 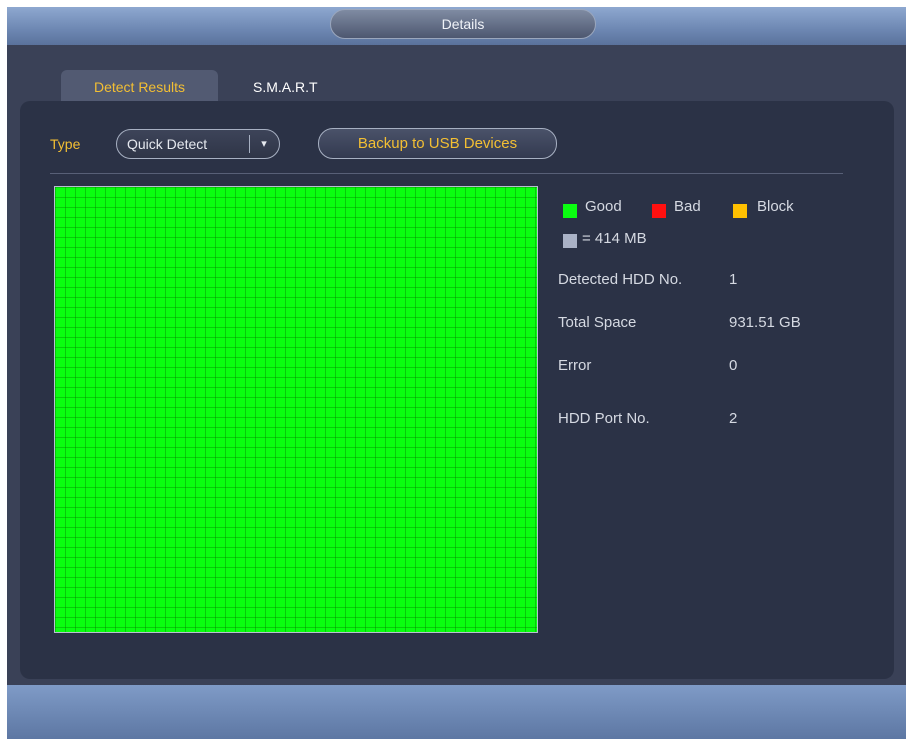 What do you see at coordinates (456, 712) in the screenshot?
I see `footer-bar` at bounding box center [456, 712].